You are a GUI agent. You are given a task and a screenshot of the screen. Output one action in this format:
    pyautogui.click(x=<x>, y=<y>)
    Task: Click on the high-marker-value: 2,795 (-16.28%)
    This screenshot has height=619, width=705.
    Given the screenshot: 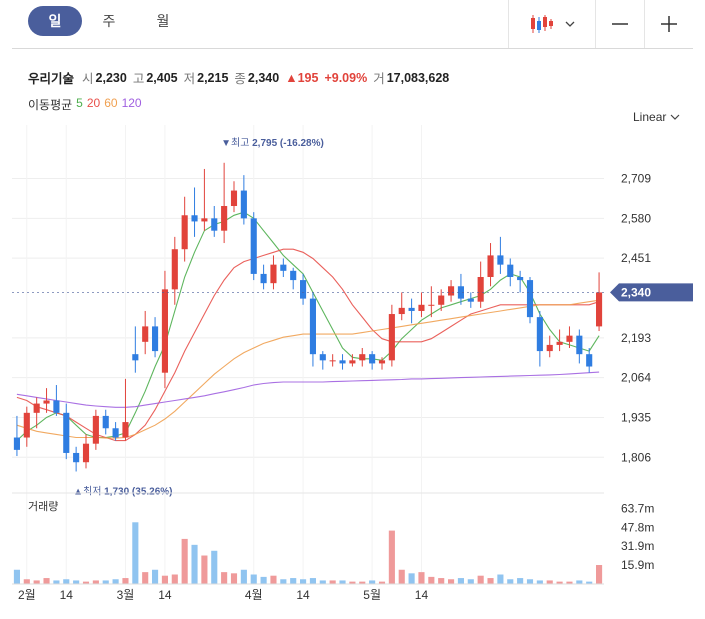 What is the action you would take?
    pyautogui.click(x=288, y=143)
    